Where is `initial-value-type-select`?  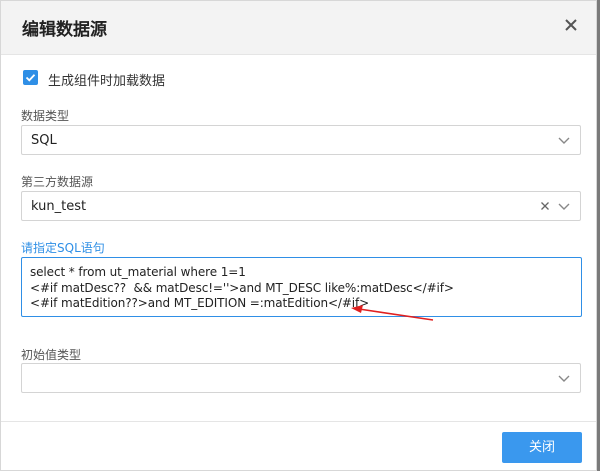
initial-value-type-select is located at coordinates (301, 378).